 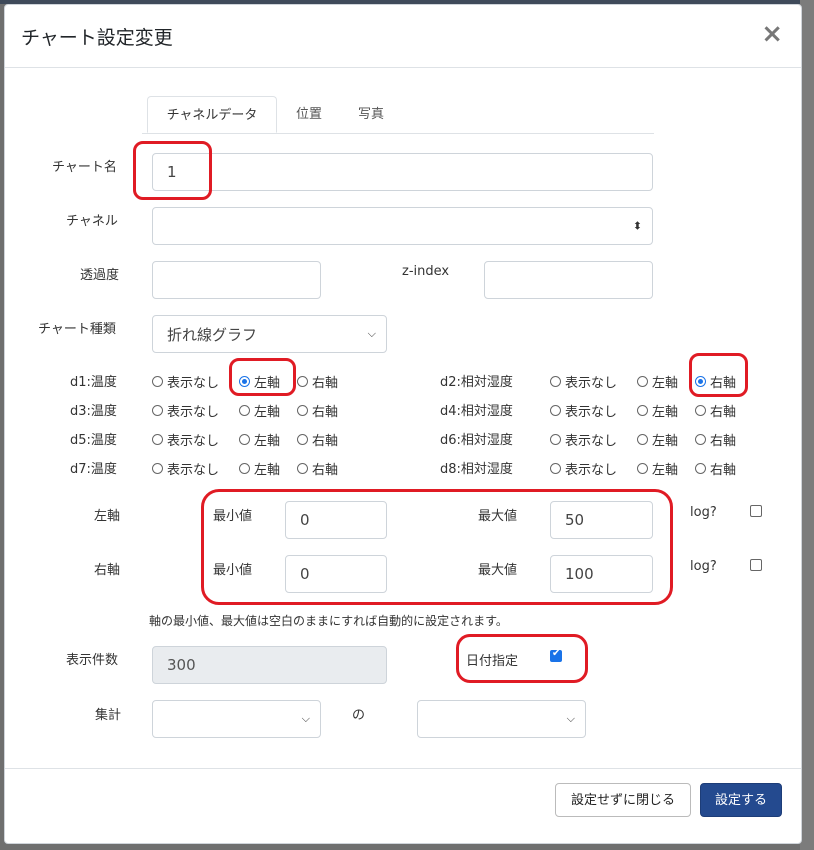 What do you see at coordinates (212, 114) in the screenshot?
I see `tab-channel-data: チャネルデータ` at bounding box center [212, 114].